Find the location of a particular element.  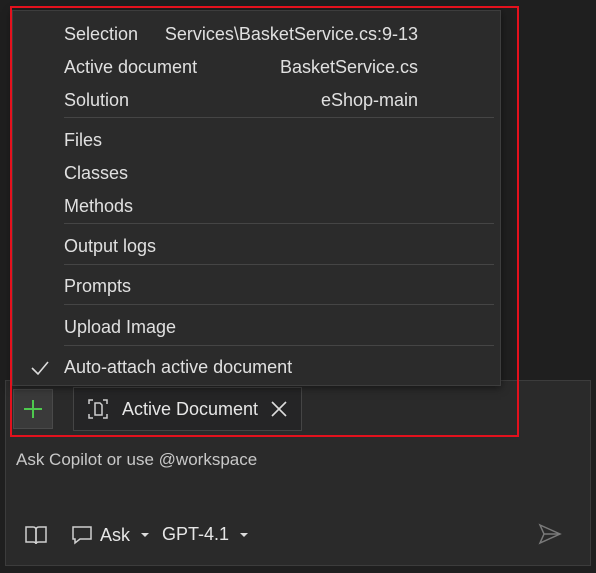

menu-item-label: Auto-attach active document is located at coordinates (178, 366).